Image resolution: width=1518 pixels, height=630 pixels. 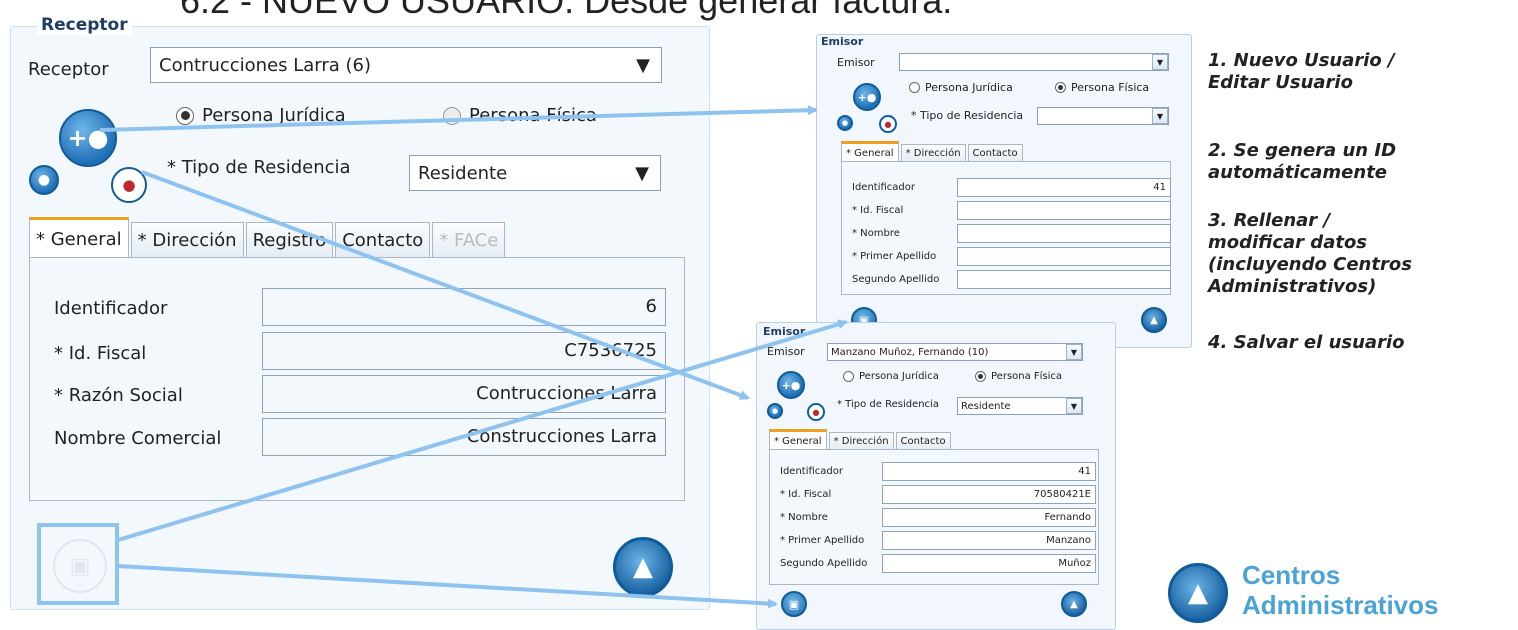 What do you see at coordinates (68, 69) in the screenshot?
I see `receptor-label: Receptor` at bounding box center [68, 69].